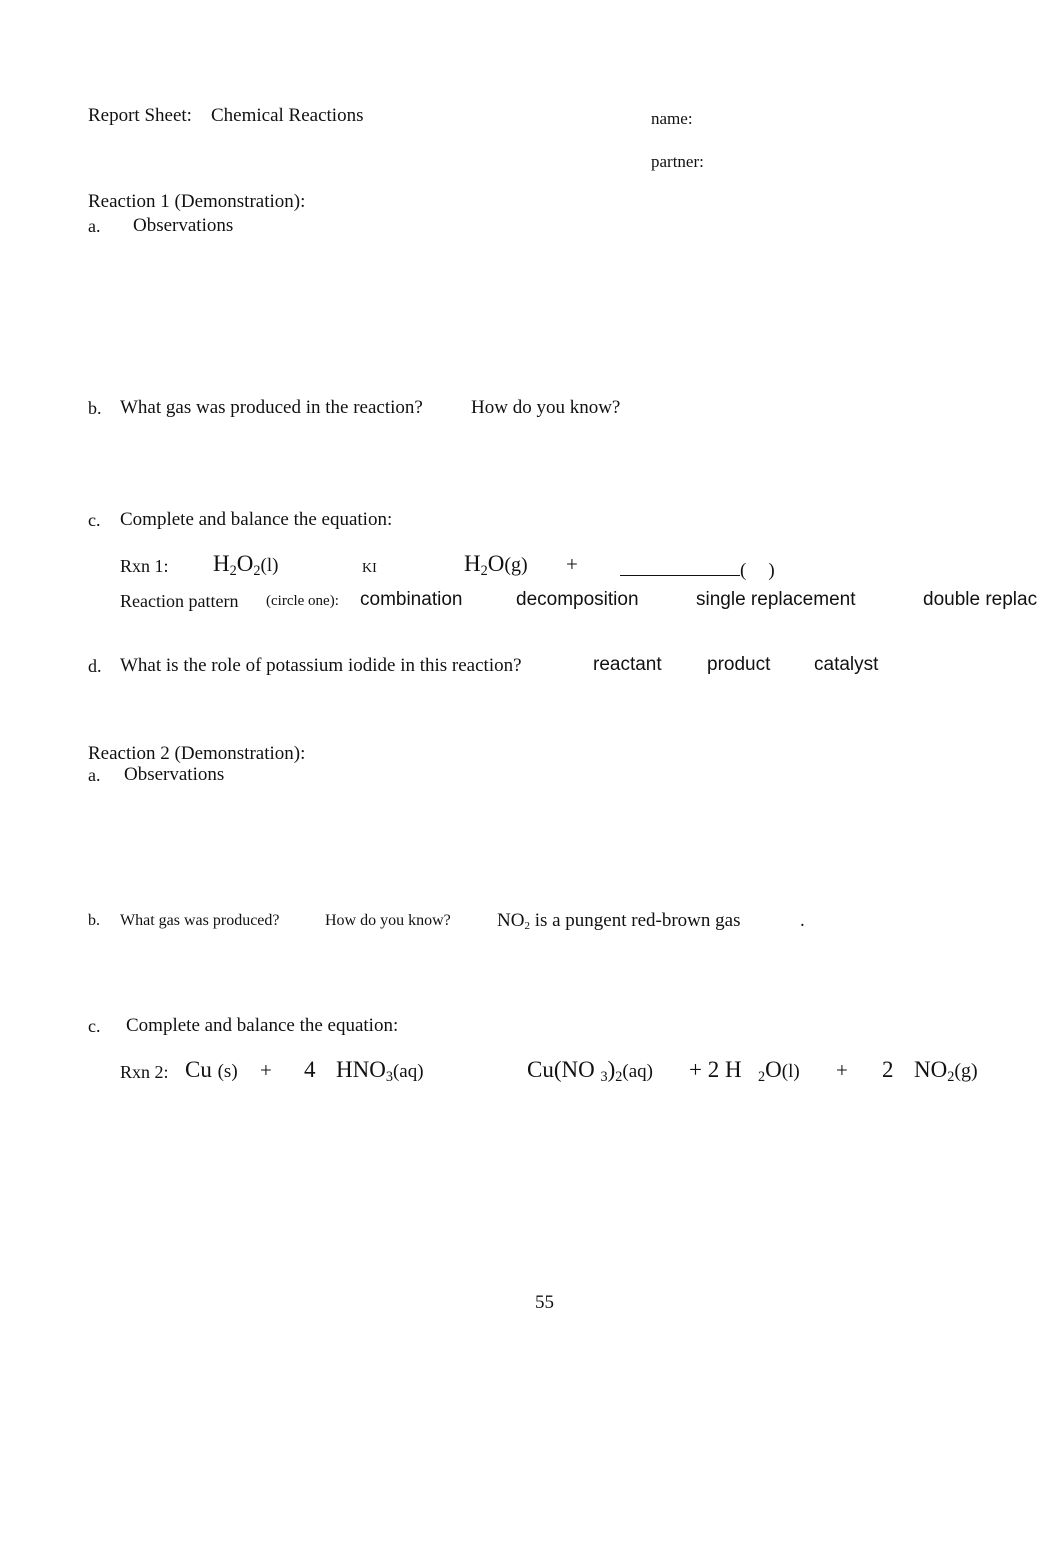 Image resolution: width=1062 pixels, height=1561 pixels. What do you see at coordinates (775, 599) in the screenshot?
I see `pattern-option-single-replacement: single replacement` at bounding box center [775, 599].